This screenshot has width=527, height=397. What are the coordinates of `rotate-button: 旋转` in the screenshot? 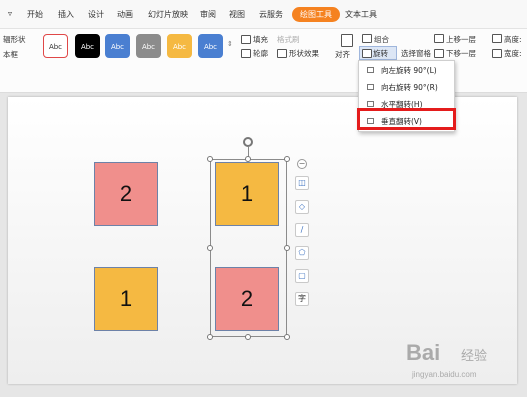 It's located at (378, 53).